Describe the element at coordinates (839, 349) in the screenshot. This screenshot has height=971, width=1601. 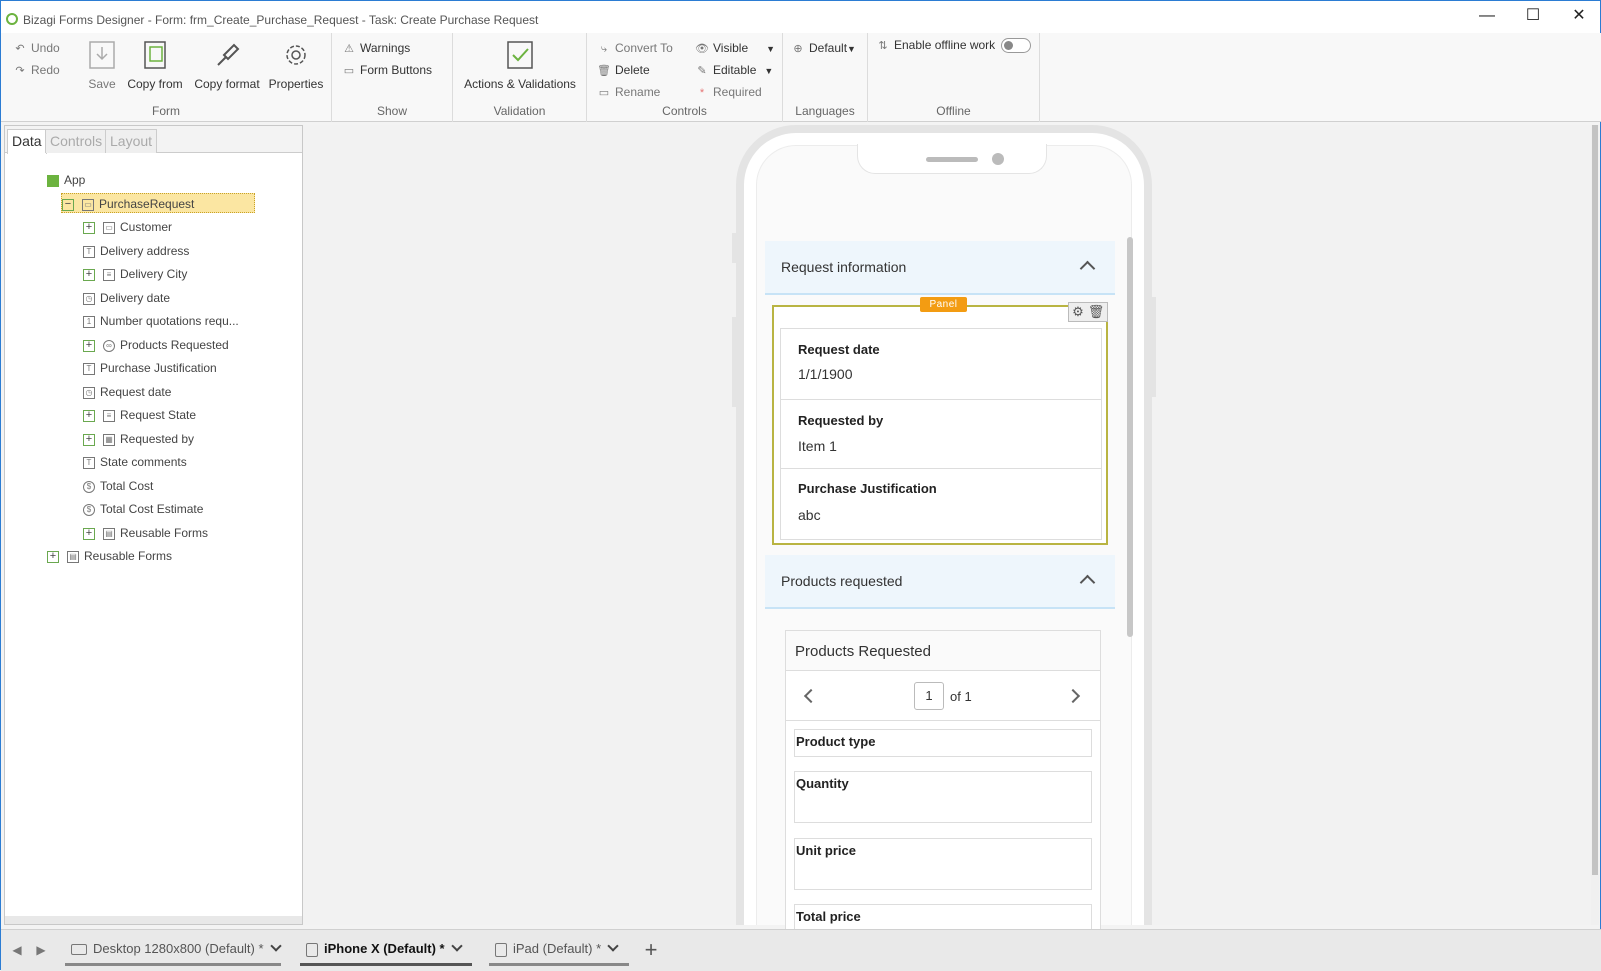
I see `field-label: Request date` at that location.